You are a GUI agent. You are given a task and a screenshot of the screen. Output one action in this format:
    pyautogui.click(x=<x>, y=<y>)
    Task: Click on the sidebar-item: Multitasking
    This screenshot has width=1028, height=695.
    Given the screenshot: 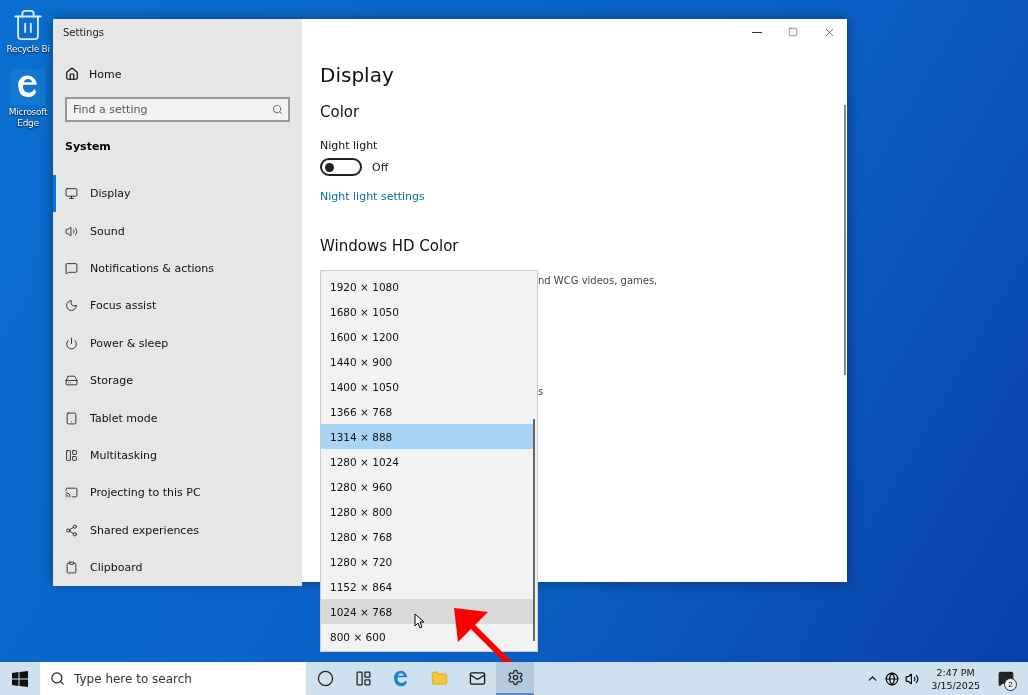 What is the action you would take?
    pyautogui.click(x=177, y=455)
    